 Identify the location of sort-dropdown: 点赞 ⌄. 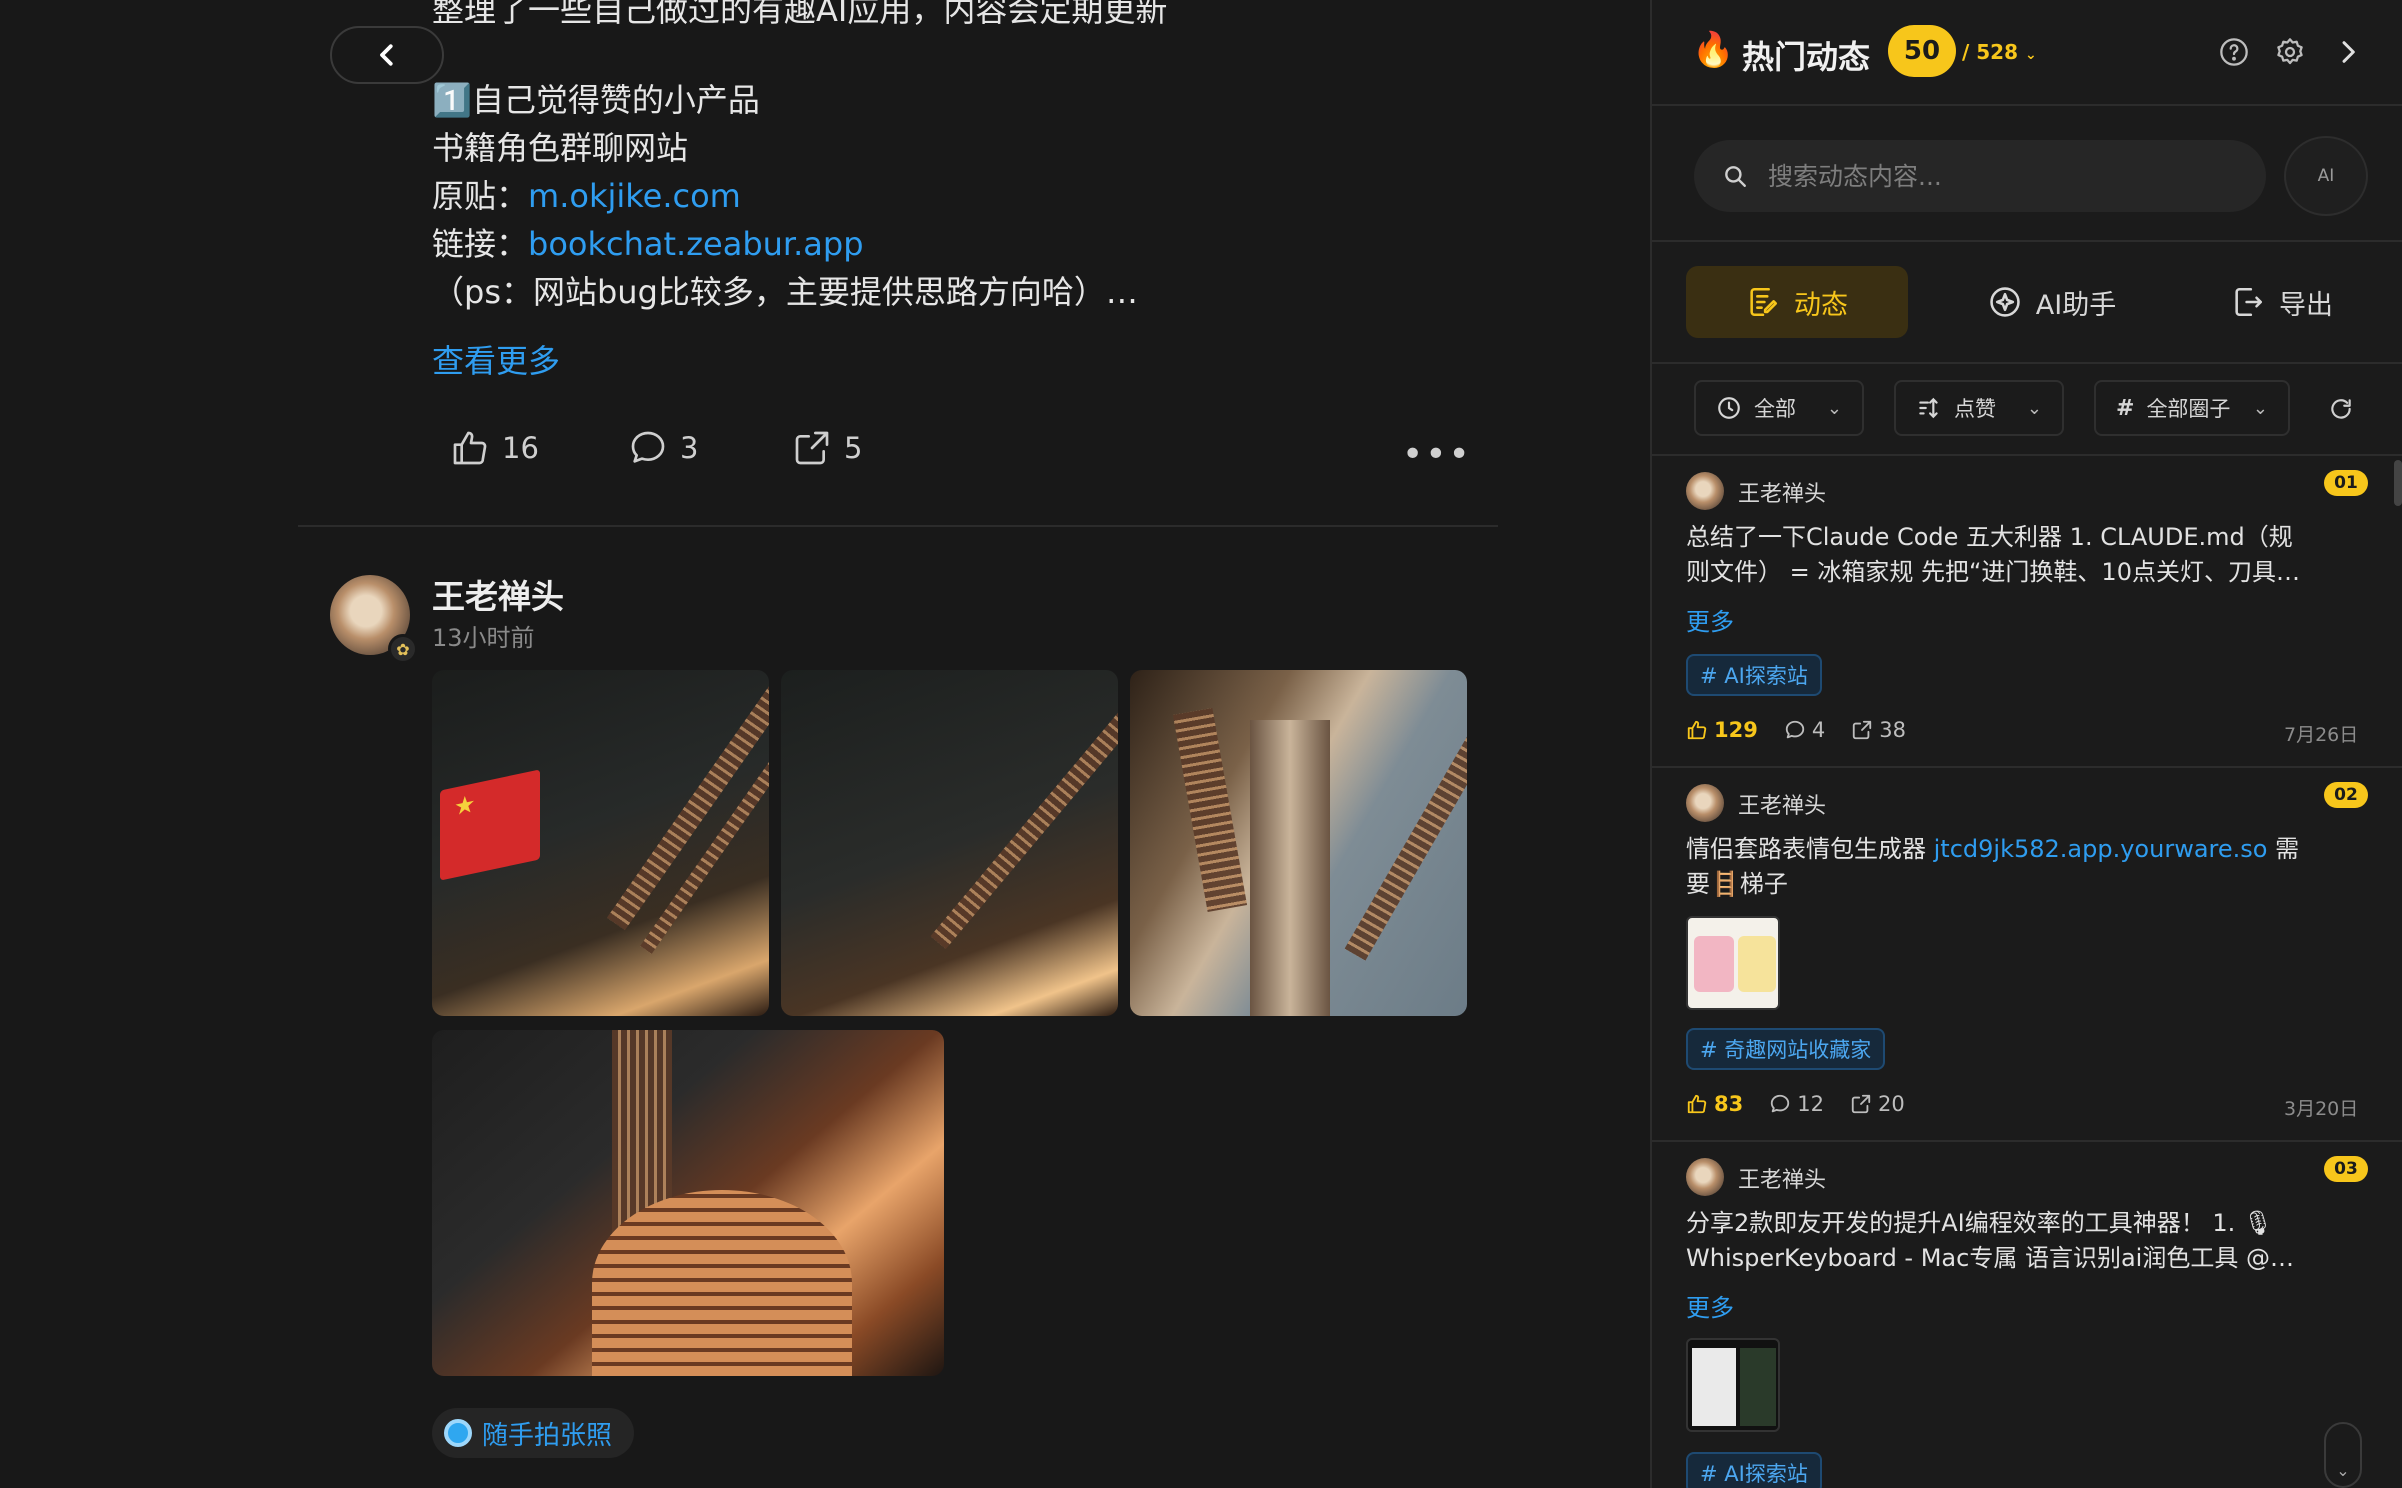
(1979, 408).